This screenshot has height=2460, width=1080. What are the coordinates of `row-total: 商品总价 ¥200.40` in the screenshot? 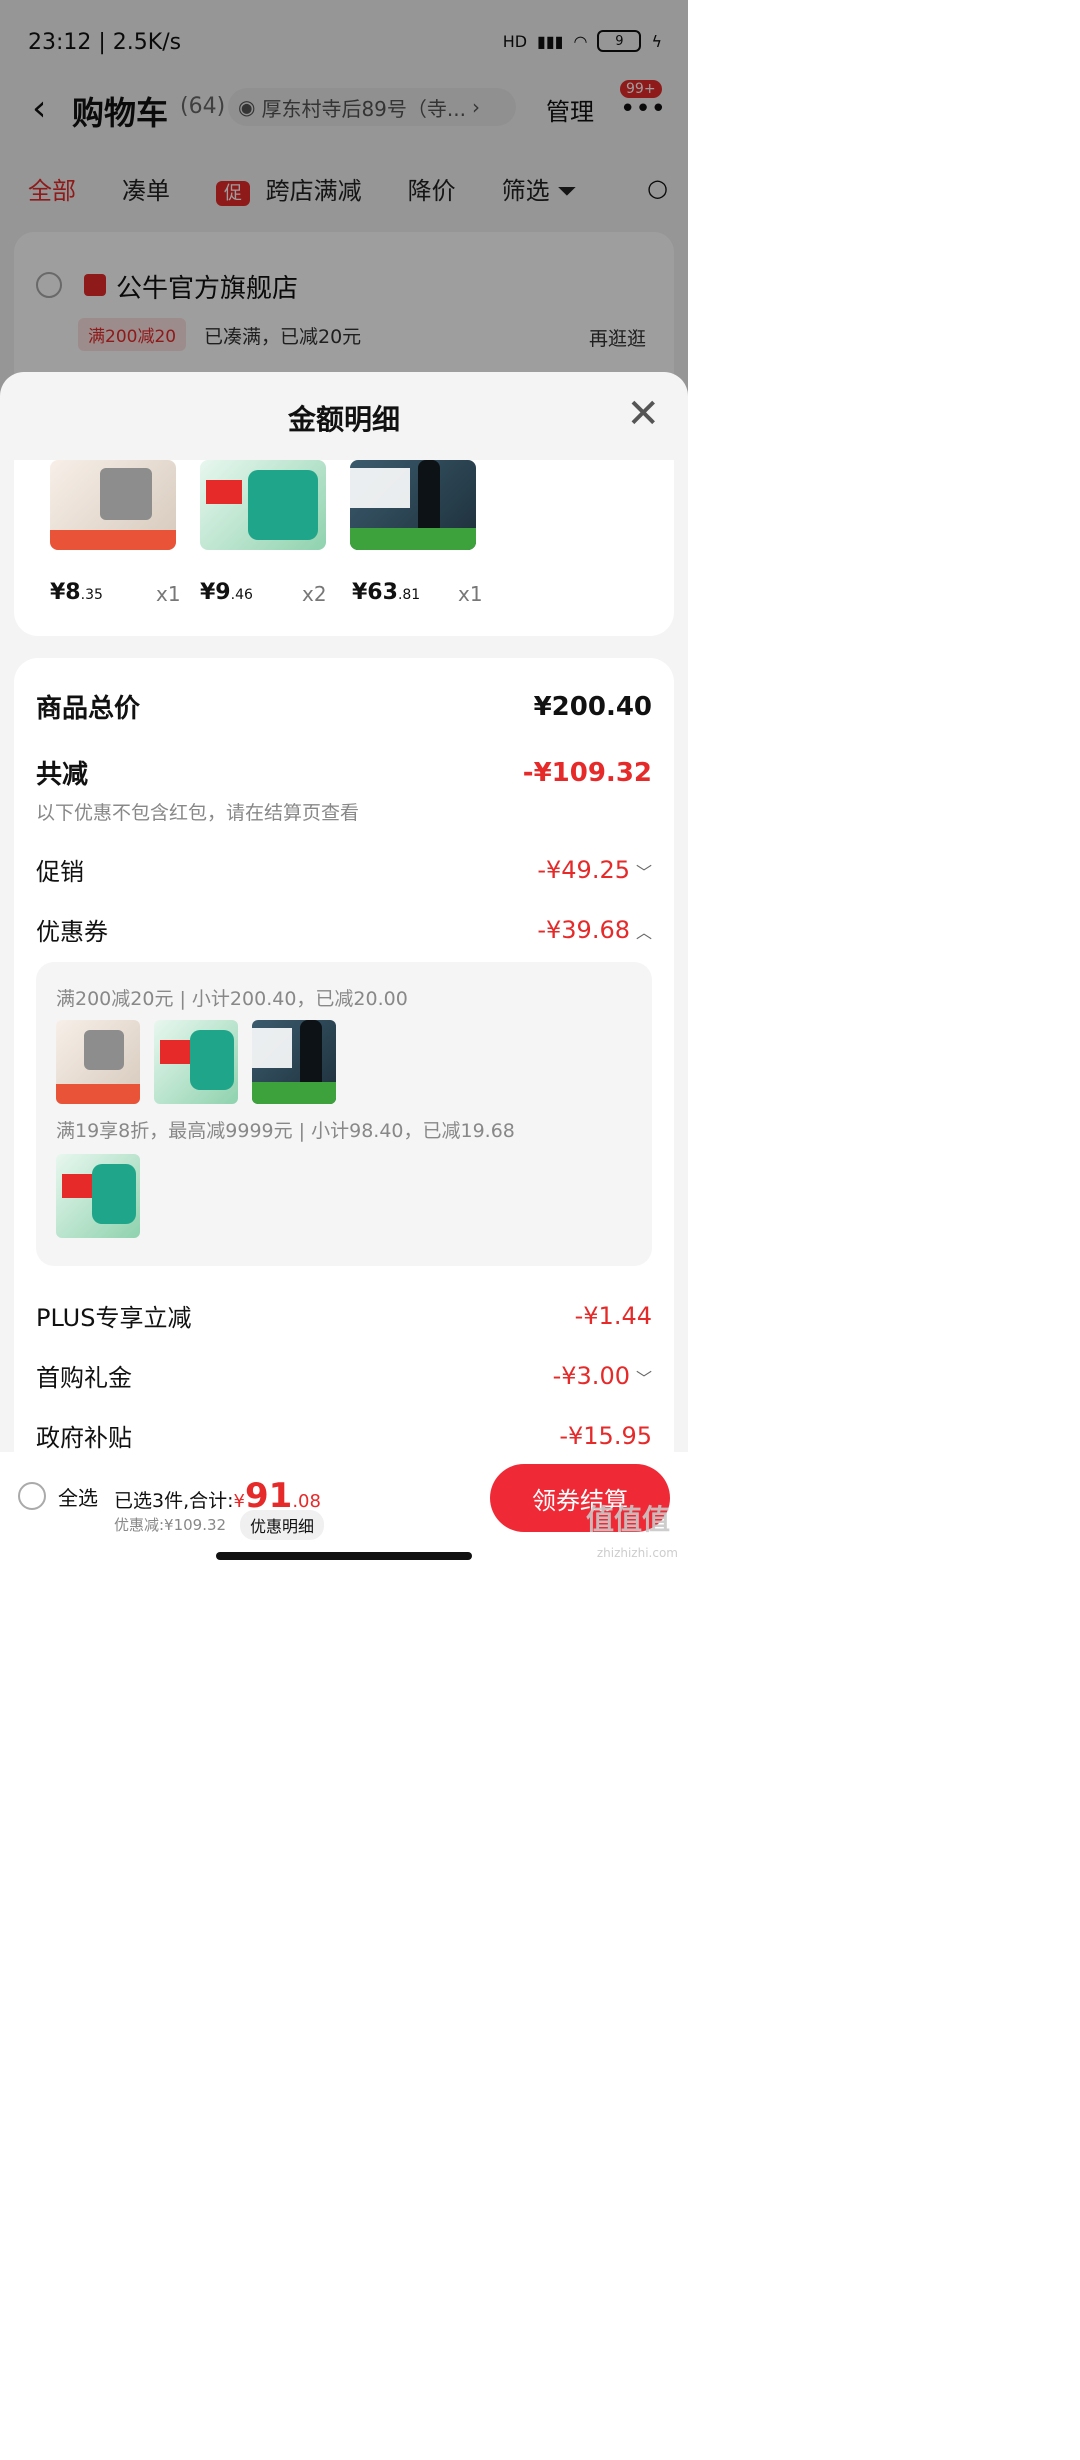 It's located at (344, 706).